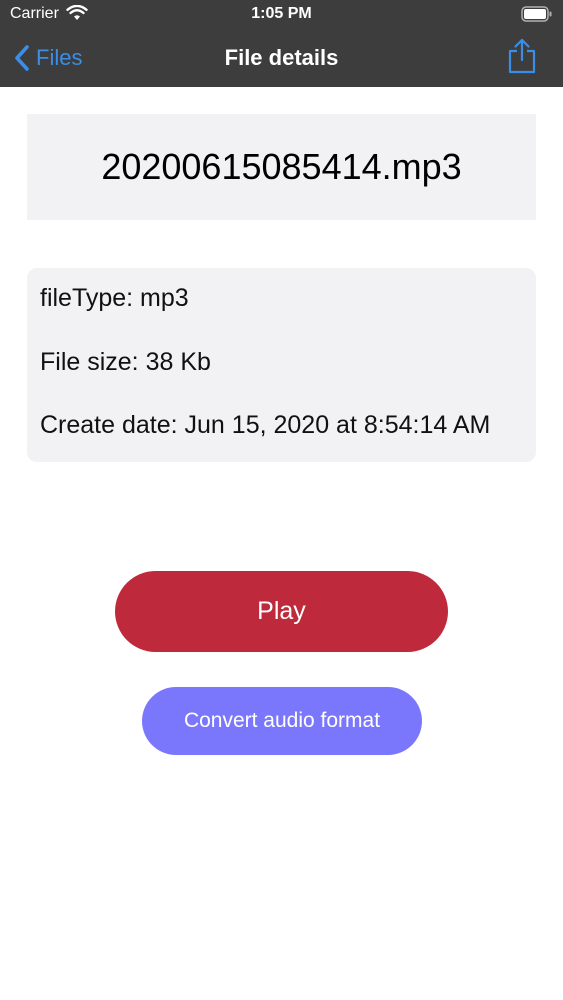 The height and width of the screenshot is (1000, 563). I want to click on play-button: Play, so click(281, 611).